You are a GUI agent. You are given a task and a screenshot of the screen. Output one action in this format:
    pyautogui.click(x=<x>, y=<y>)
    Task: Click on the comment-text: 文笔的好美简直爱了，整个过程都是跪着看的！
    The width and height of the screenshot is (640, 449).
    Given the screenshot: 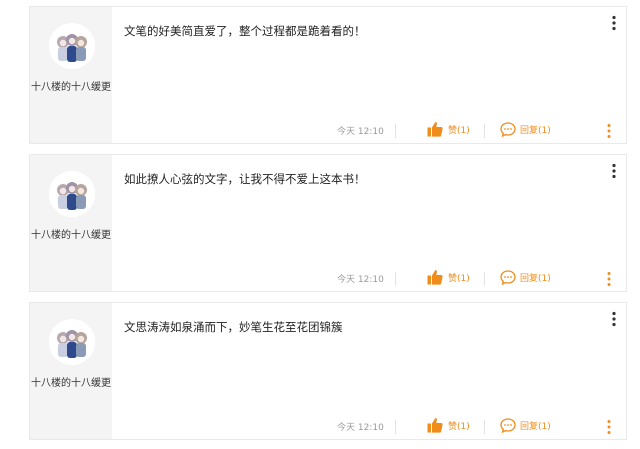 What is the action you would take?
    pyautogui.click(x=245, y=31)
    